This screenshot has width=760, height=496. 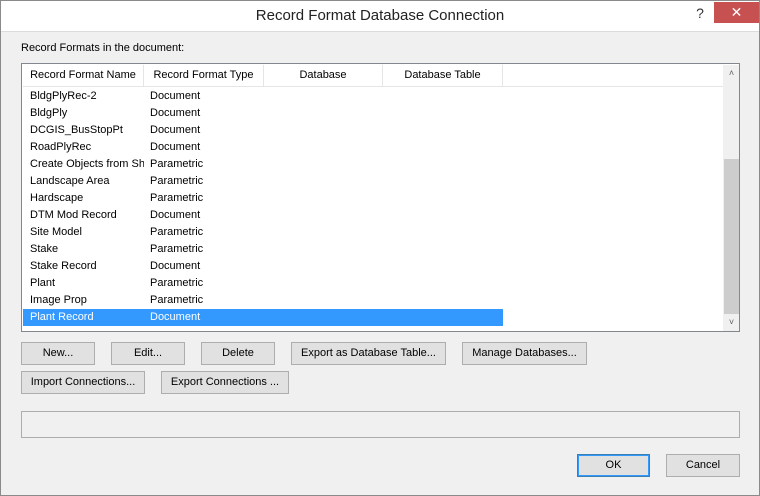 I want to click on title-bar: Record Format Database Connection ? ✕, so click(x=380, y=16).